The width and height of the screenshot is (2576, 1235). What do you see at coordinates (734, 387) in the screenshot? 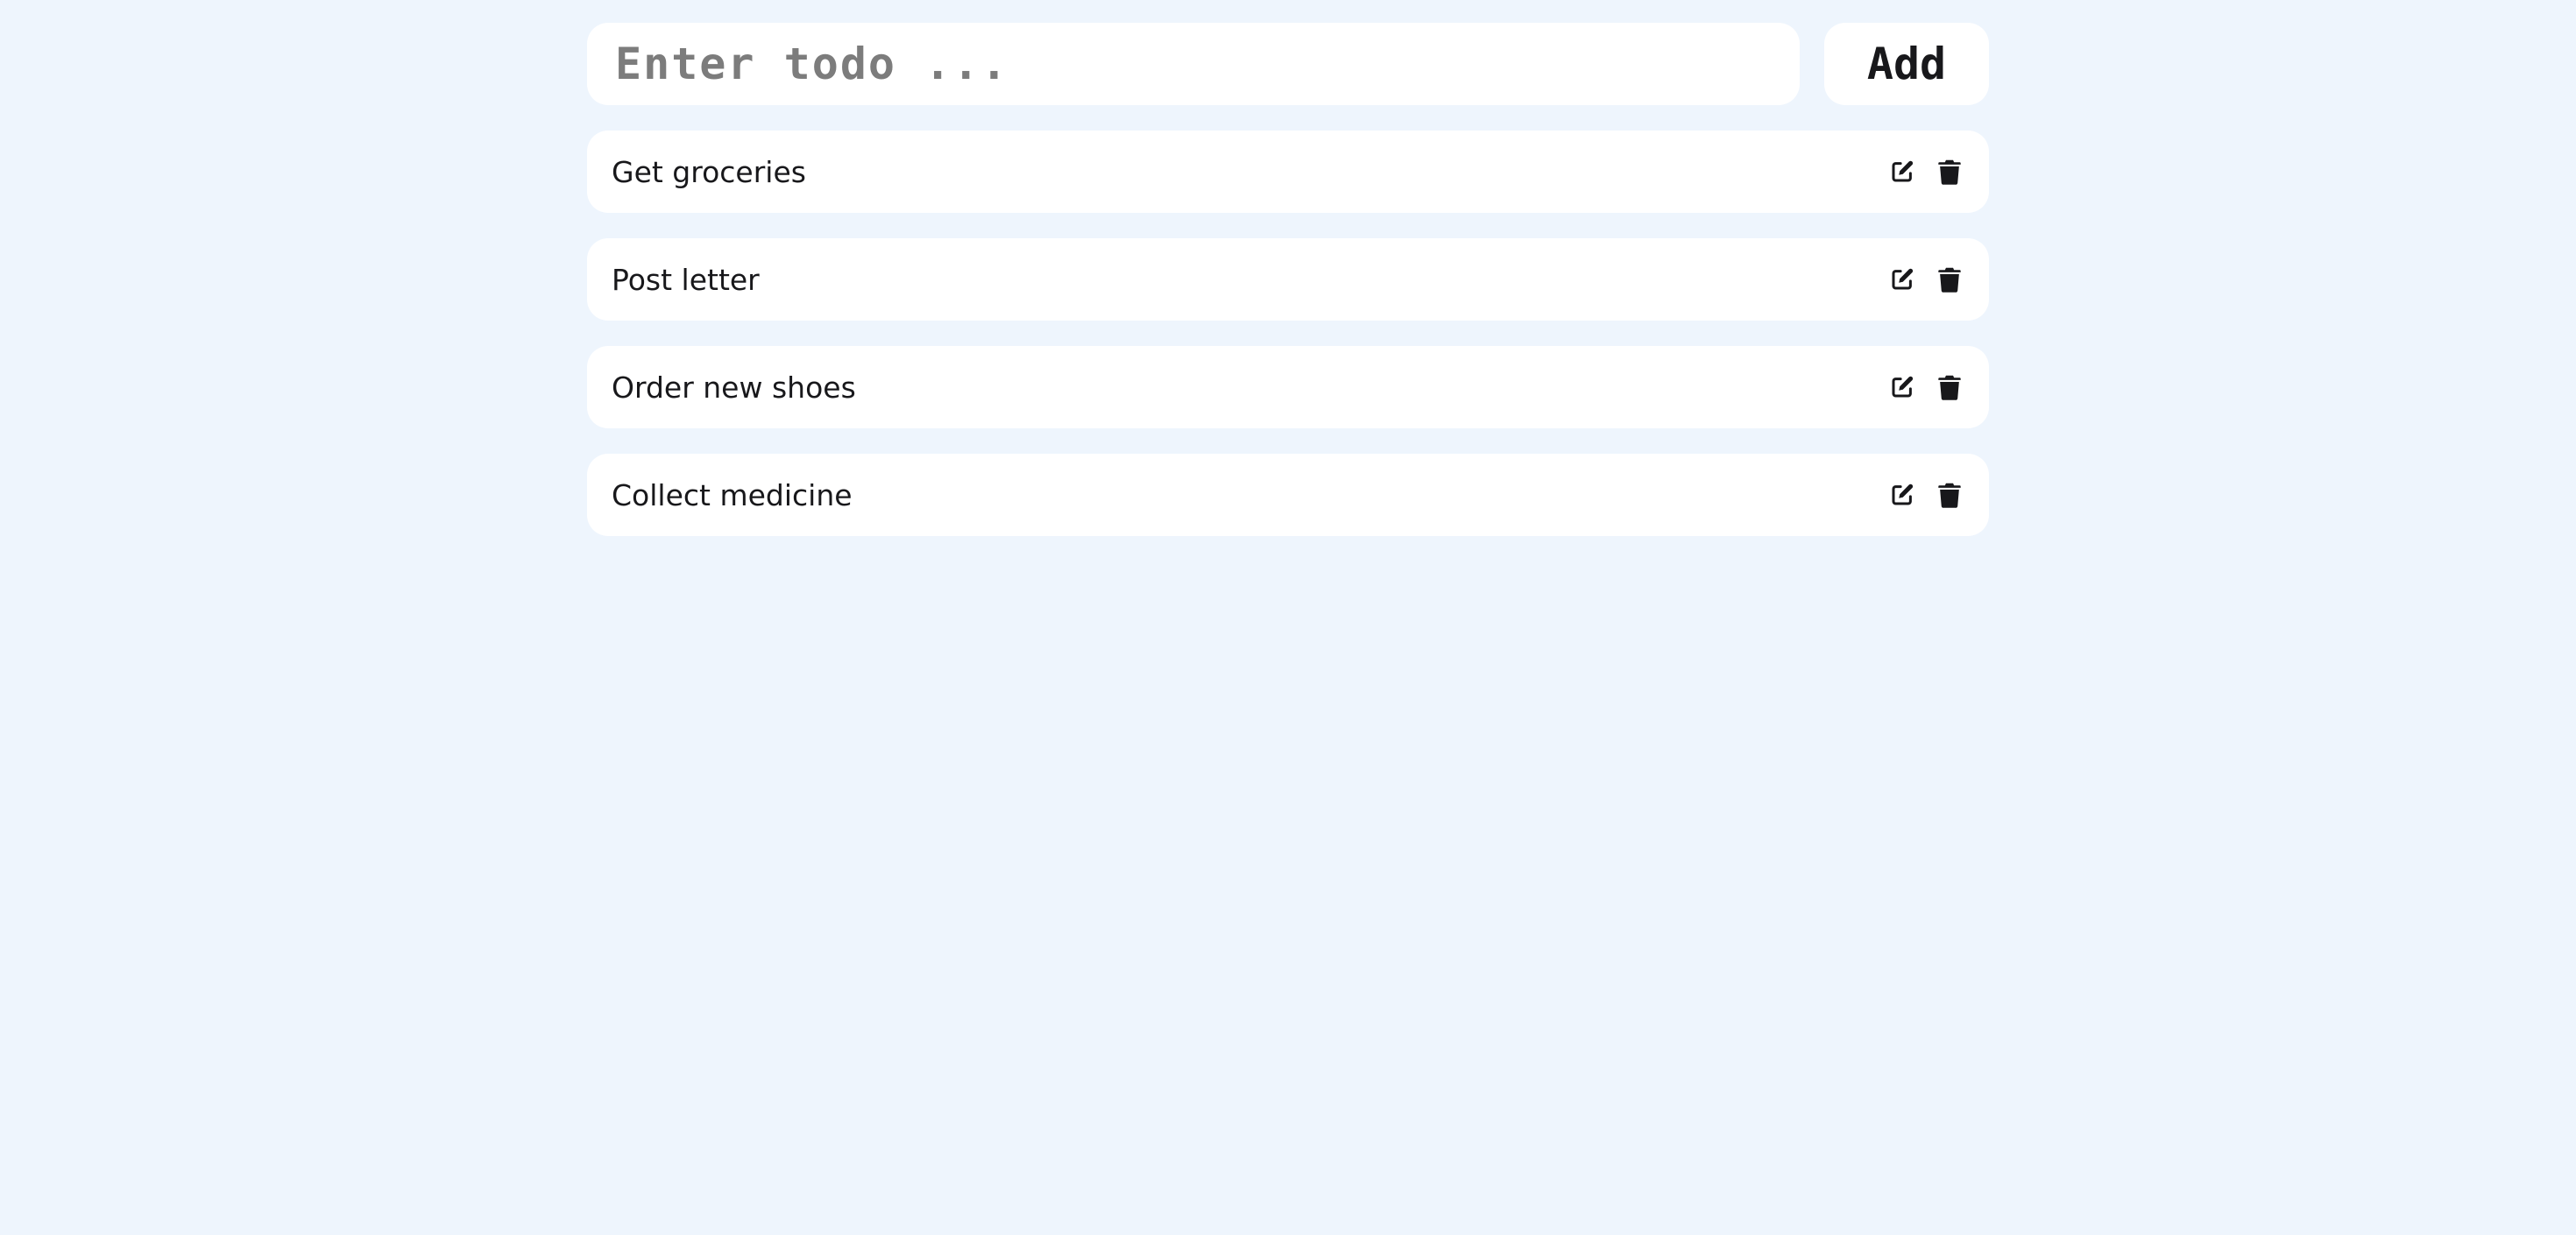
I see `todo-text: Order new shoes` at bounding box center [734, 387].